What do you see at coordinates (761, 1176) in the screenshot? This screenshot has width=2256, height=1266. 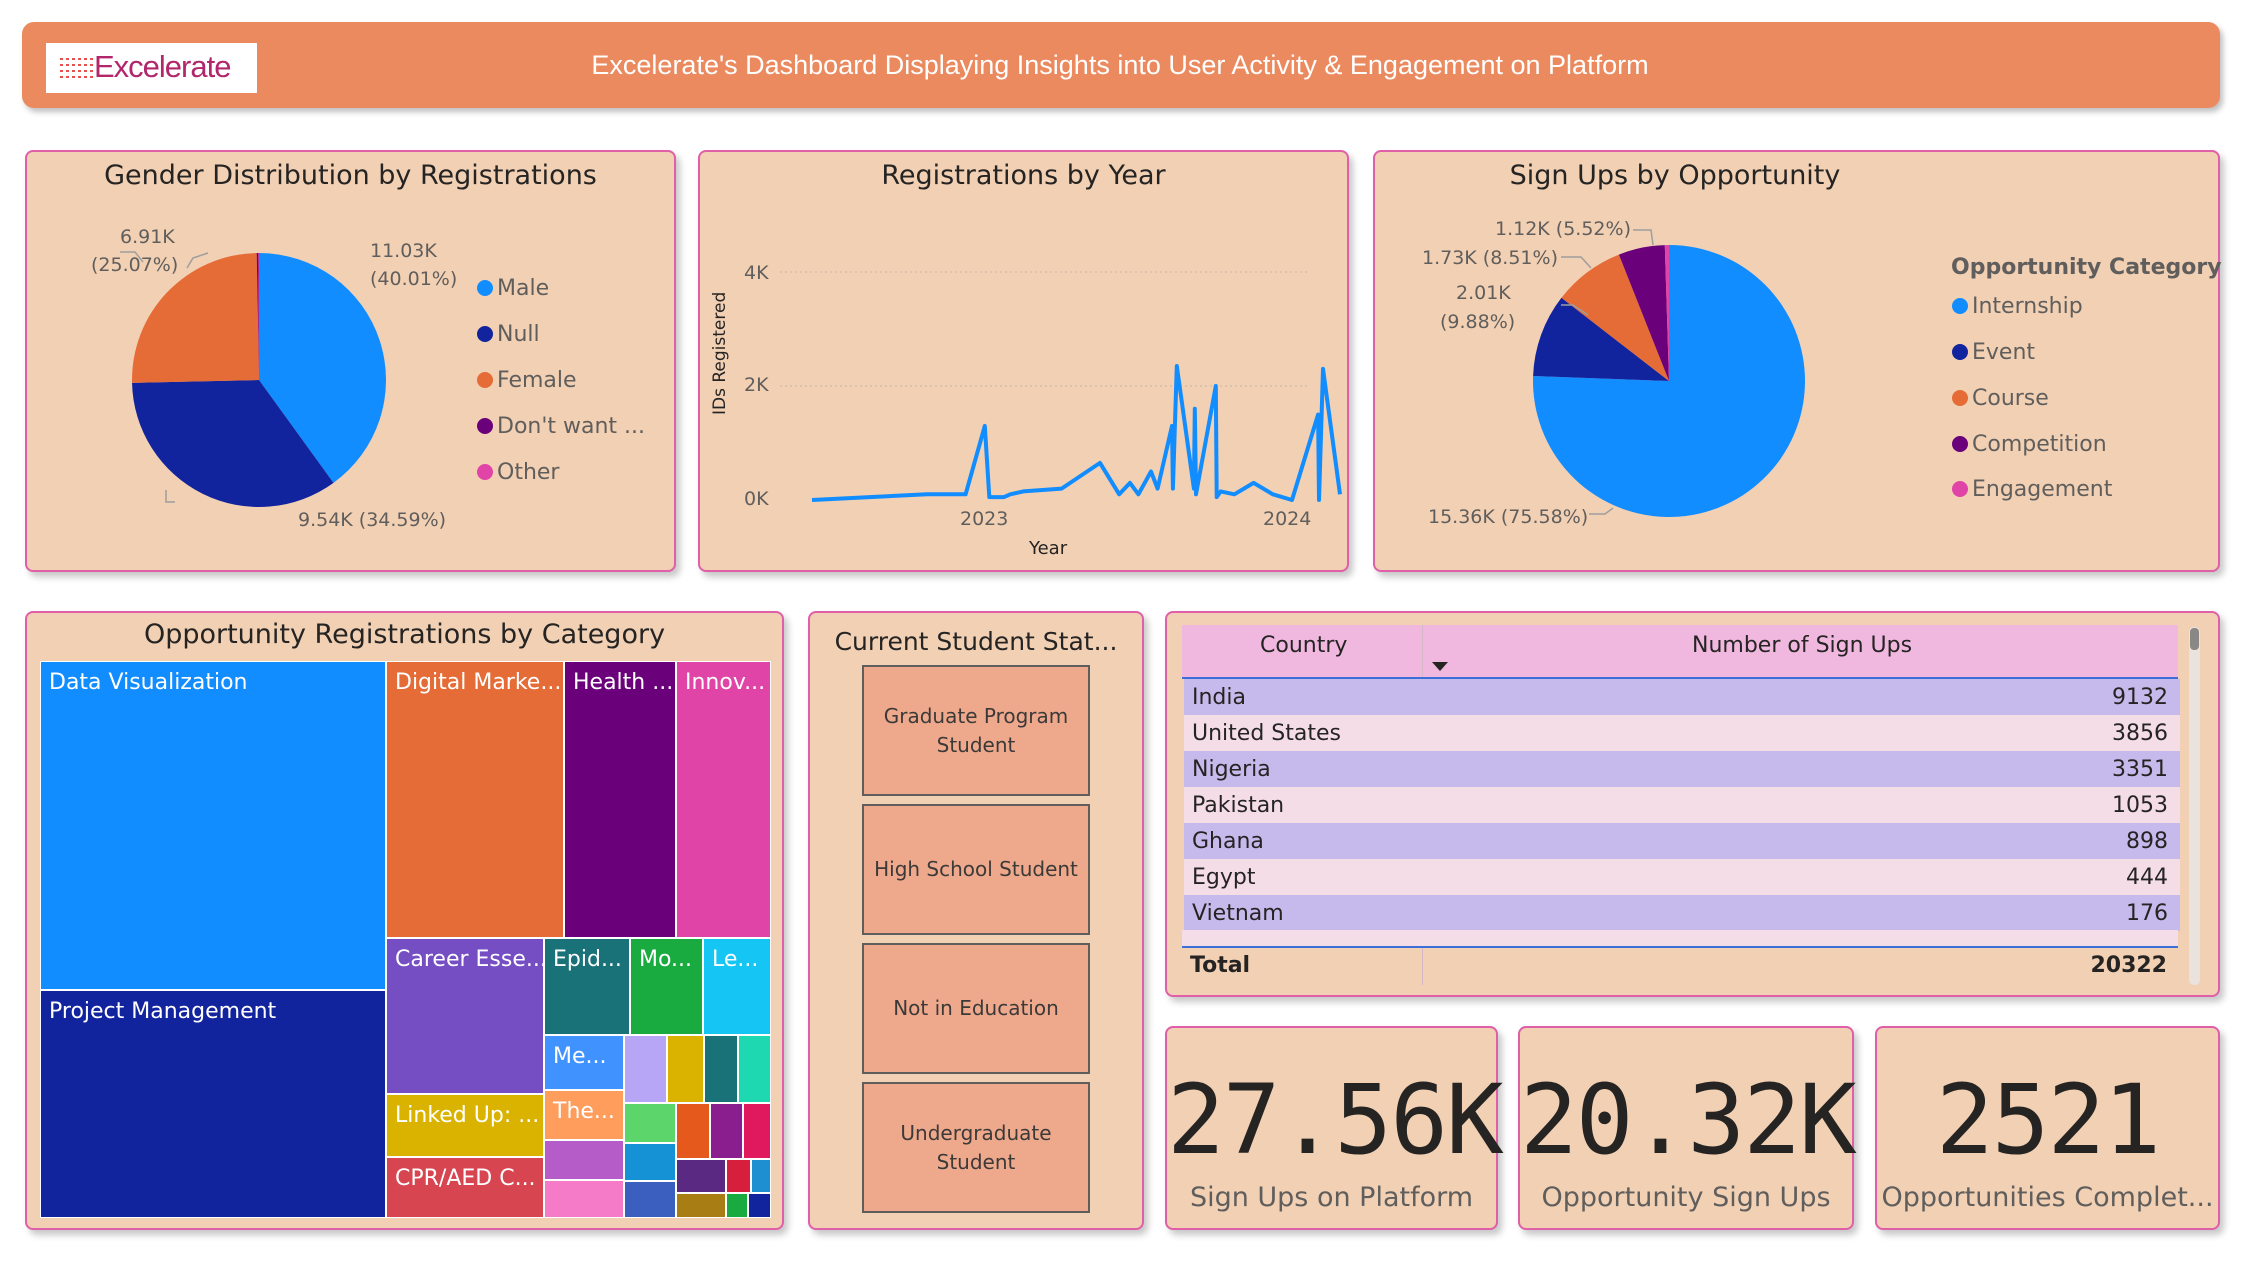 I see `tile-small-sky` at bounding box center [761, 1176].